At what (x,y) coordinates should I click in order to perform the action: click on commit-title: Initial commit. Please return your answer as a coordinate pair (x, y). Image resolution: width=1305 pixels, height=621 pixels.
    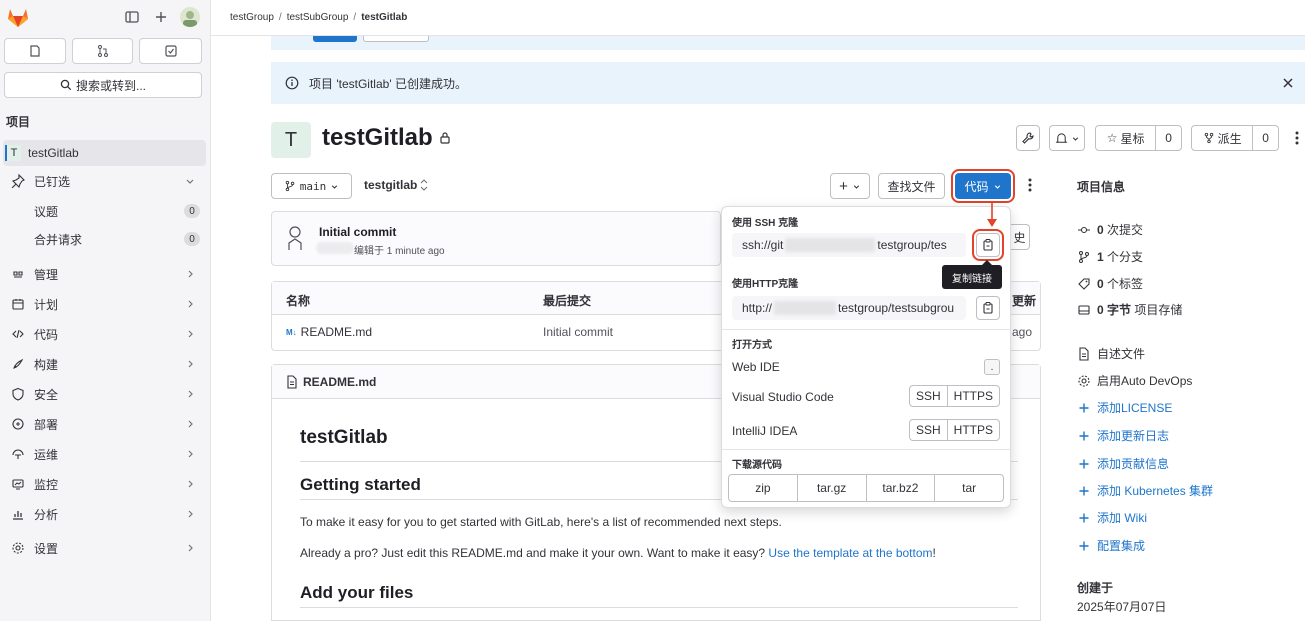
    Looking at the image, I should click on (357, 232).